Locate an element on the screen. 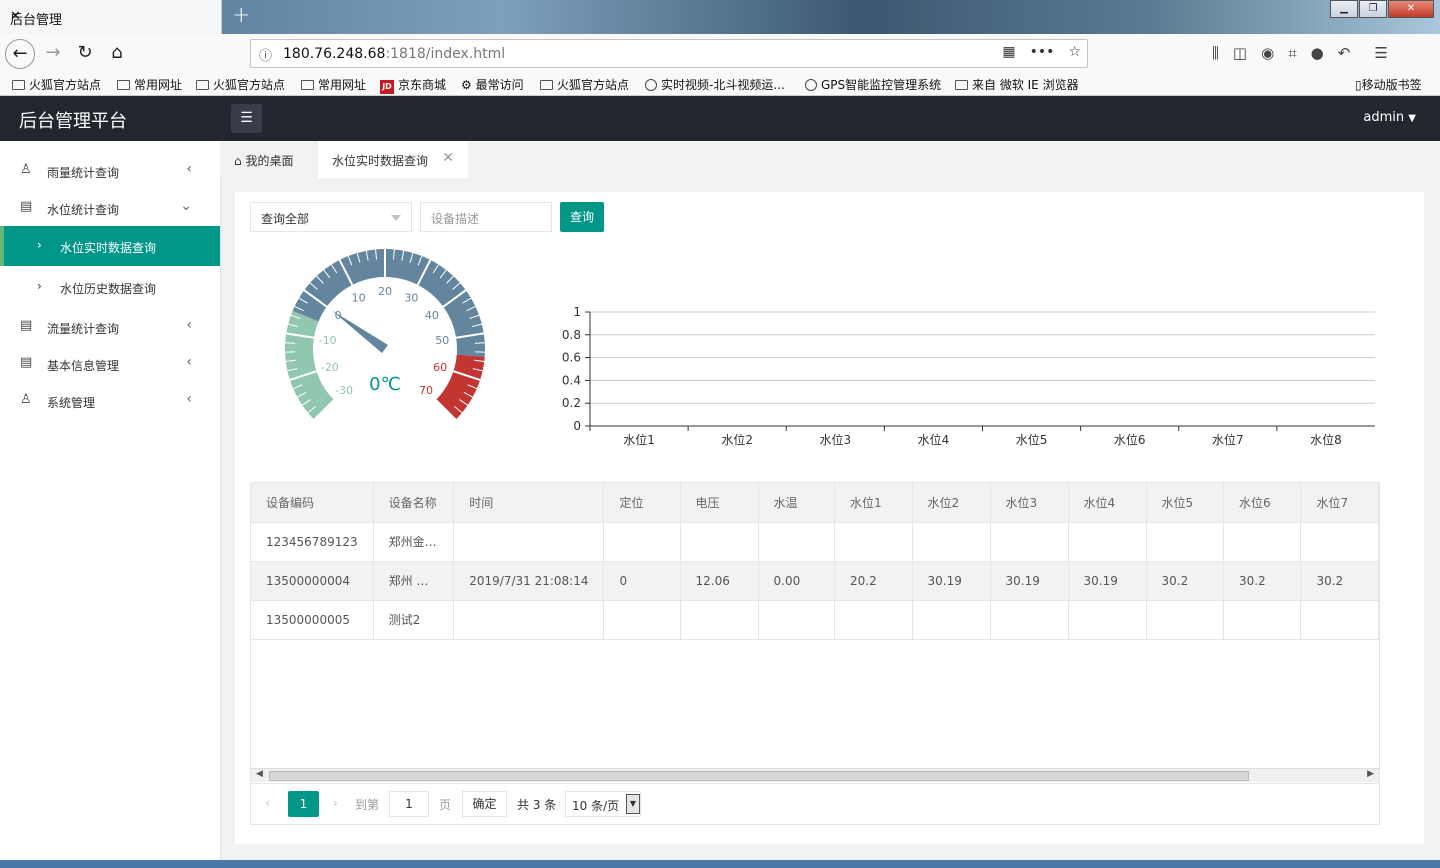 This screenshot has width=1440, height=868. bookmark-item: GPS智能监控管理系统 is located at coordinates (873, 84).